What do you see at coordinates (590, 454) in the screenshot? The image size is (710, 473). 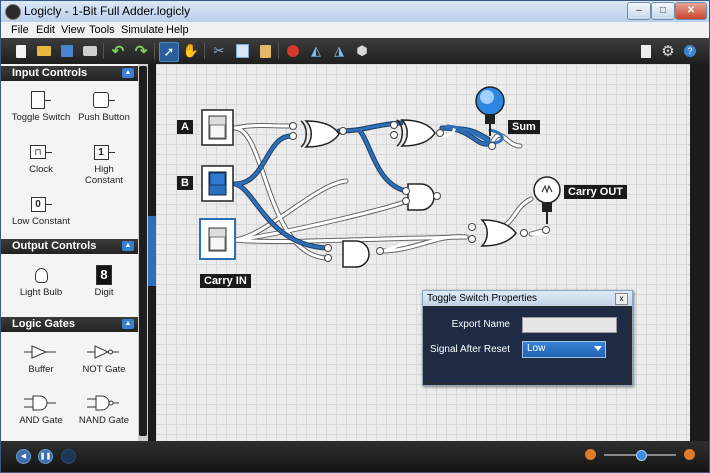 I see `zoom-out-icon` at bounding box center [590, 454].